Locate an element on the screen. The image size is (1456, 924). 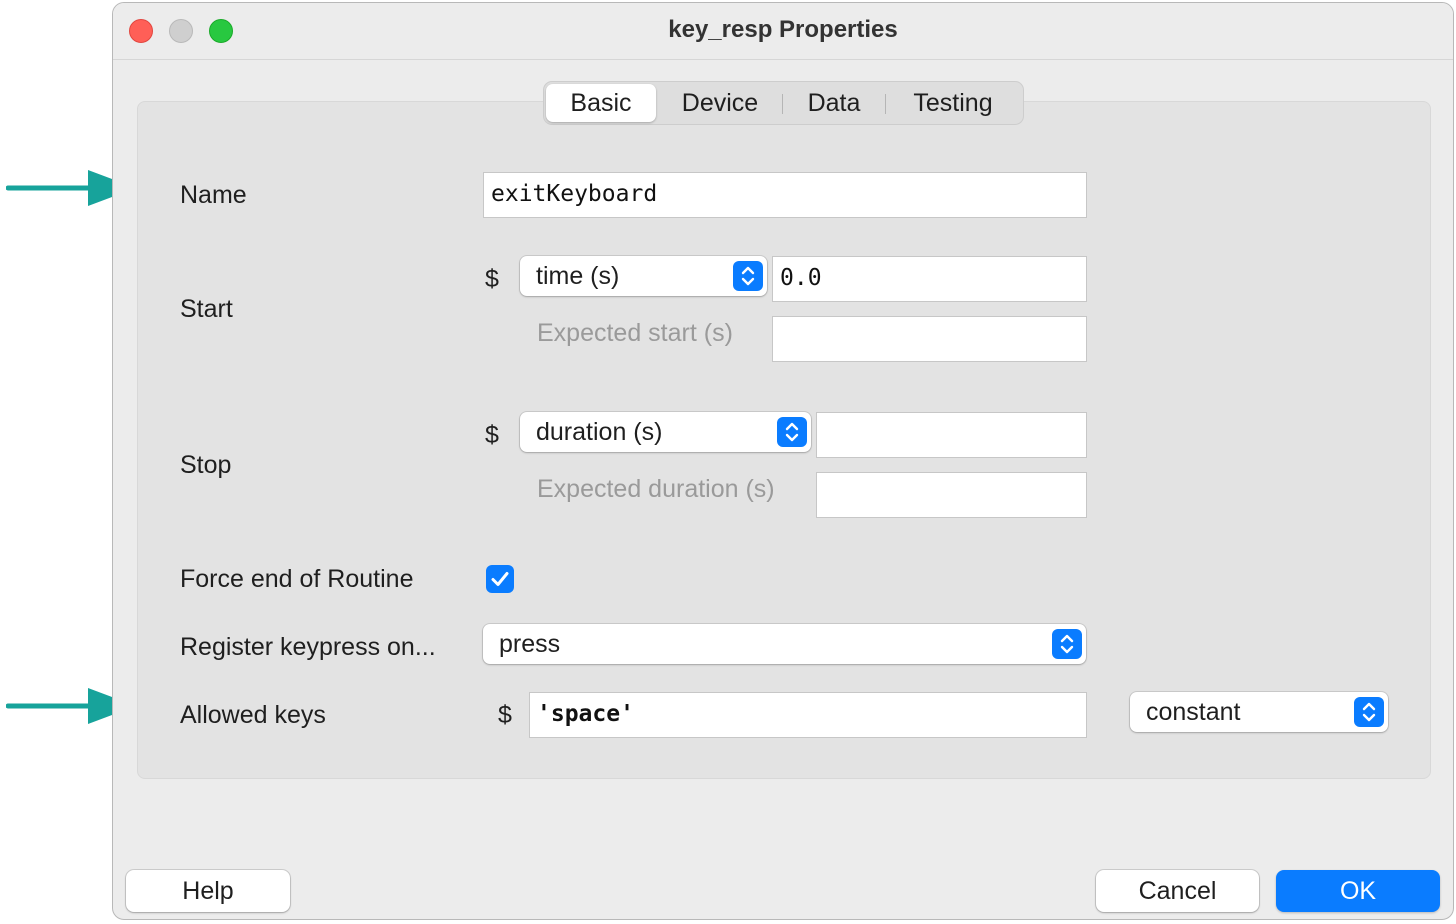
force-end-label: Force end of Routine is located at coordinates (297, 579).